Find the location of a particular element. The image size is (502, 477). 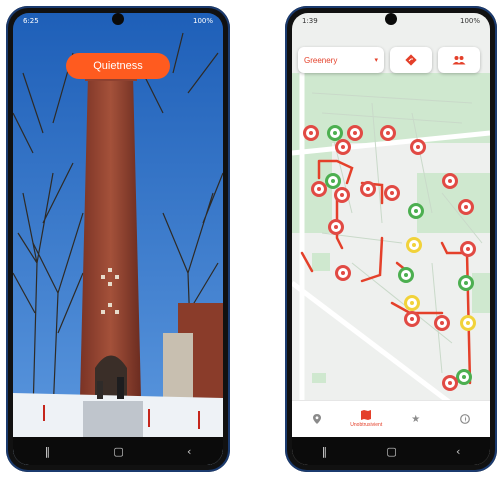

map-top-controls: Greenery ▾ is located at coordinates (391, 60).